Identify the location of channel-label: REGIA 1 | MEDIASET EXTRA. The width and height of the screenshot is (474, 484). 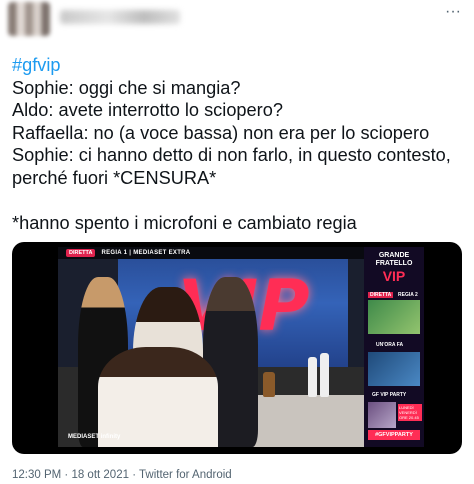
(146, 253).